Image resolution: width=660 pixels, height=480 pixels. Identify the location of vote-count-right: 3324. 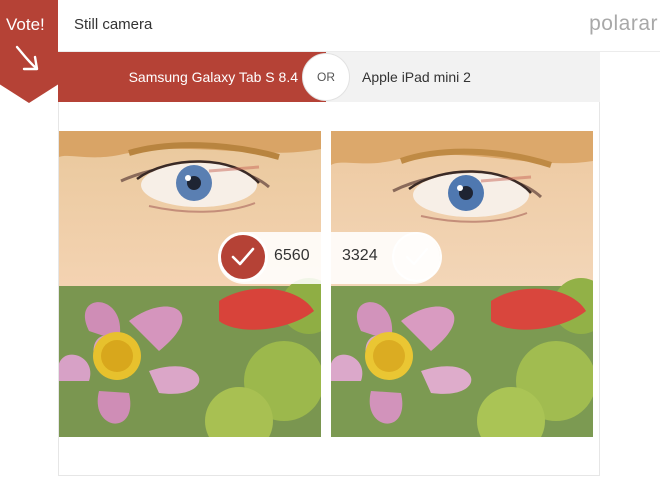
(360, 255).